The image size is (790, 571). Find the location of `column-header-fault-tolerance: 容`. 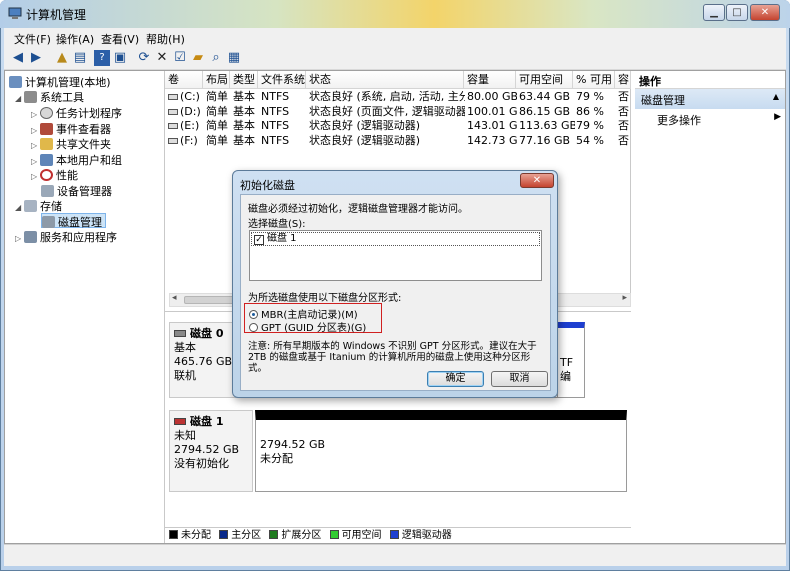

column-header-fault-tolerance: 容 is located at coordinates (623, 80).